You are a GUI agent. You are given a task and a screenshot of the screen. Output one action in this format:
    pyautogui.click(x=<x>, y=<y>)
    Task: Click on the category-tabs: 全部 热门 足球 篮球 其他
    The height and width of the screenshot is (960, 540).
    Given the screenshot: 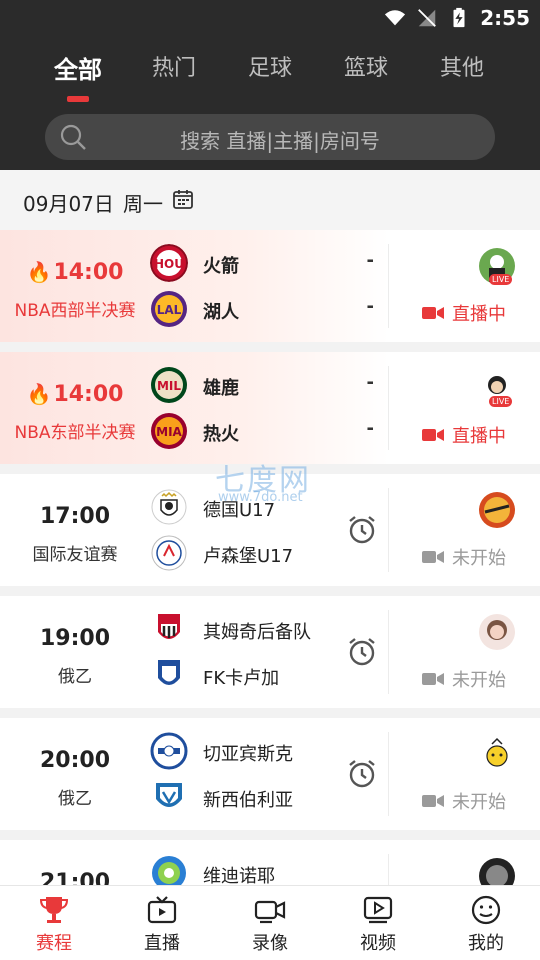 What is the action you would take?
    pyautogui.click(x=270, y=75)
    